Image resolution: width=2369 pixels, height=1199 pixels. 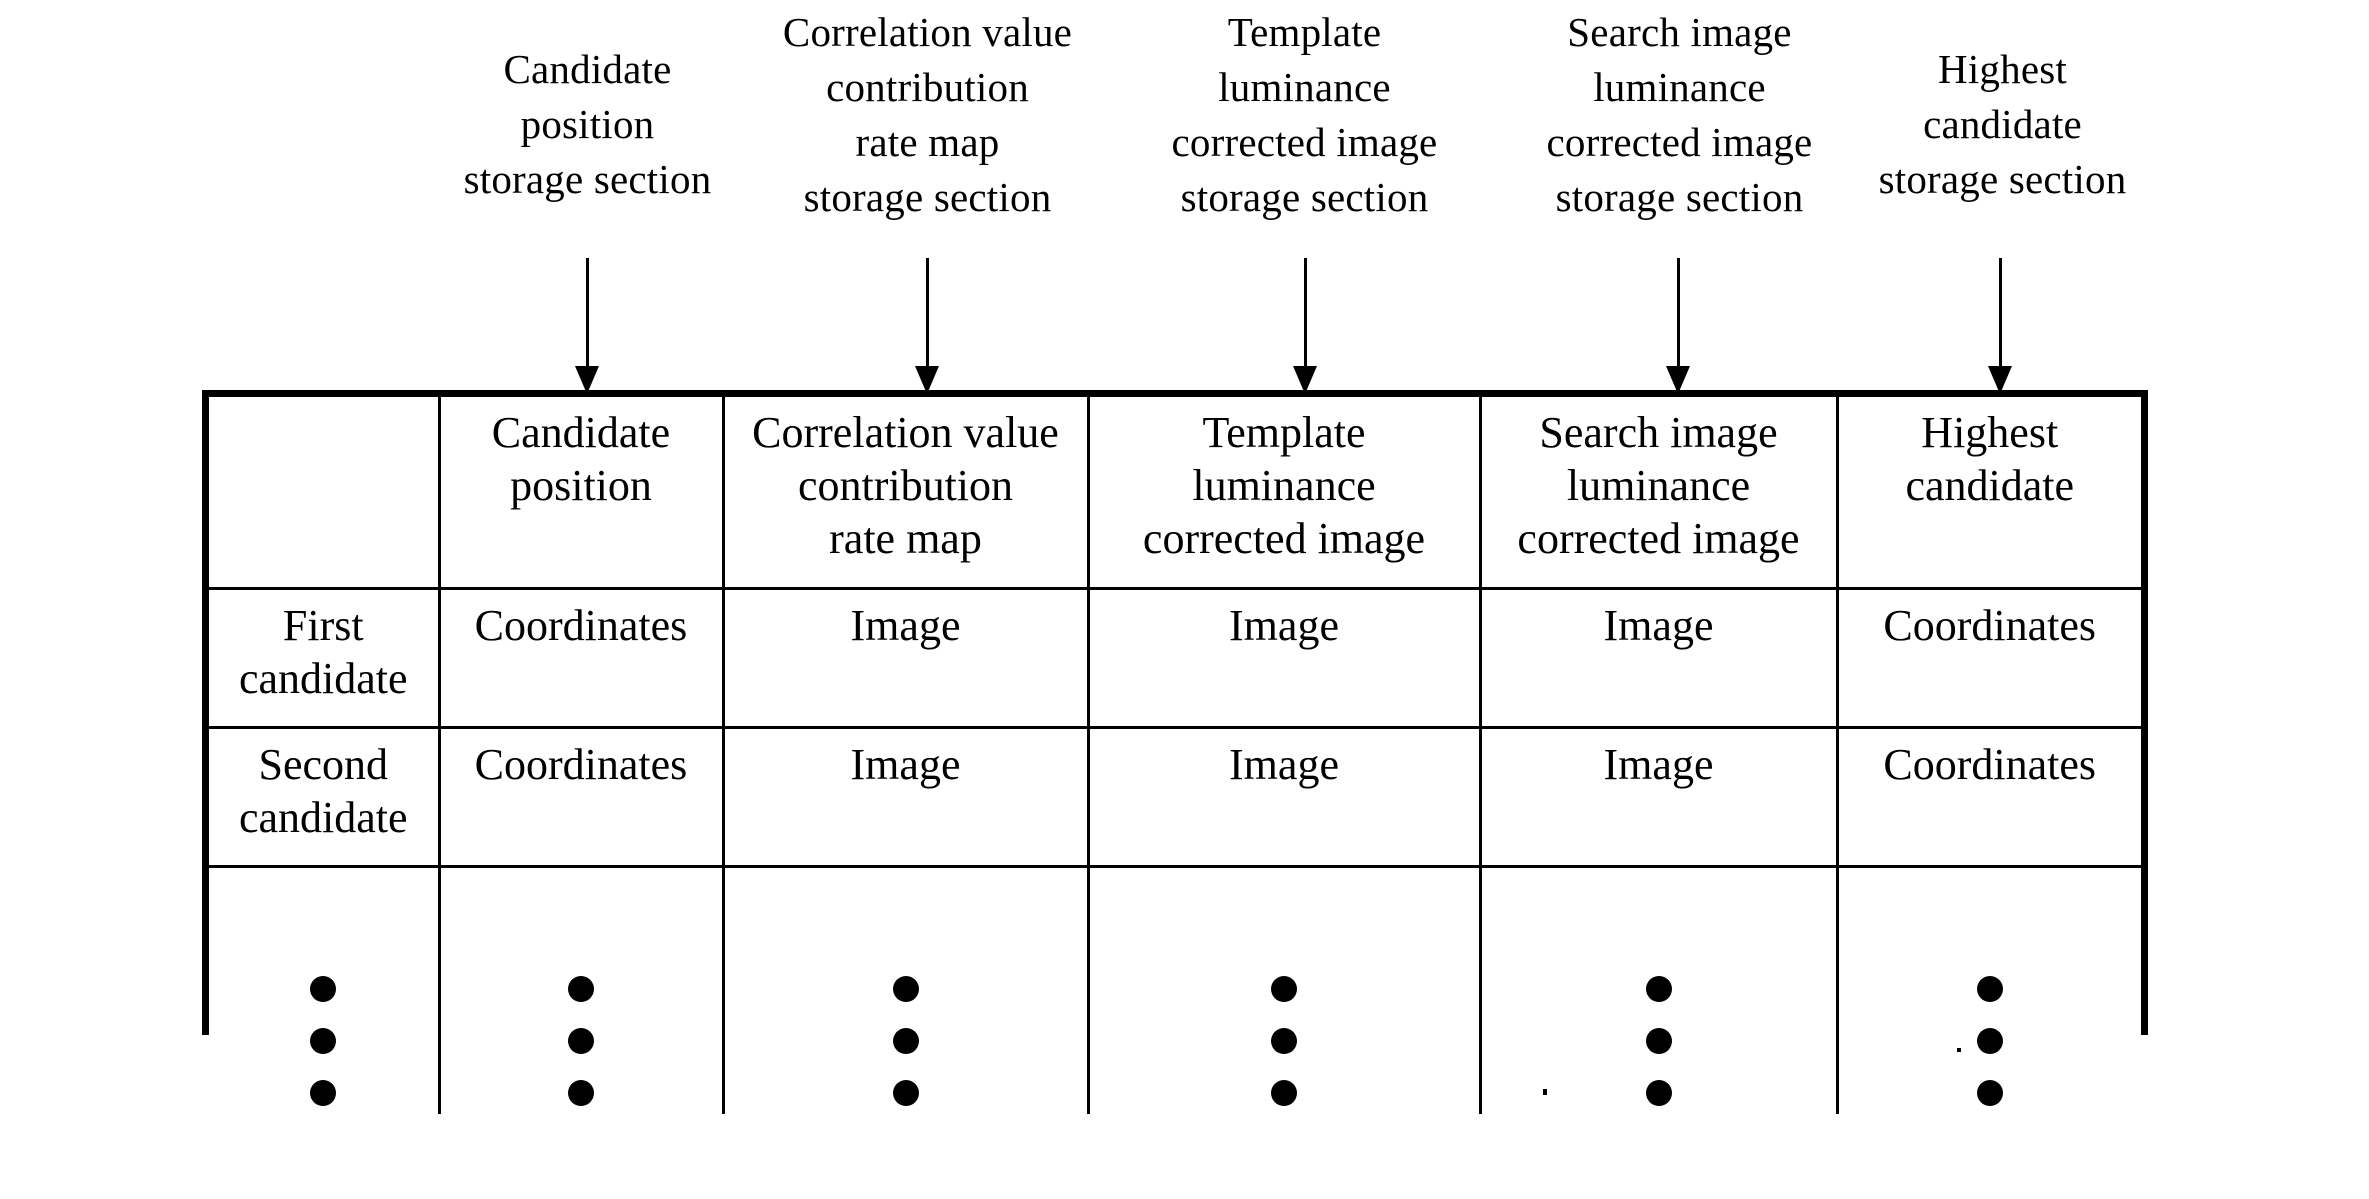 What do you see at coordinates (587, 124) in the screenshot?
I see `callout-candidate-position-storage-section: Candidate position storage section` at bounding box center [587, 124].